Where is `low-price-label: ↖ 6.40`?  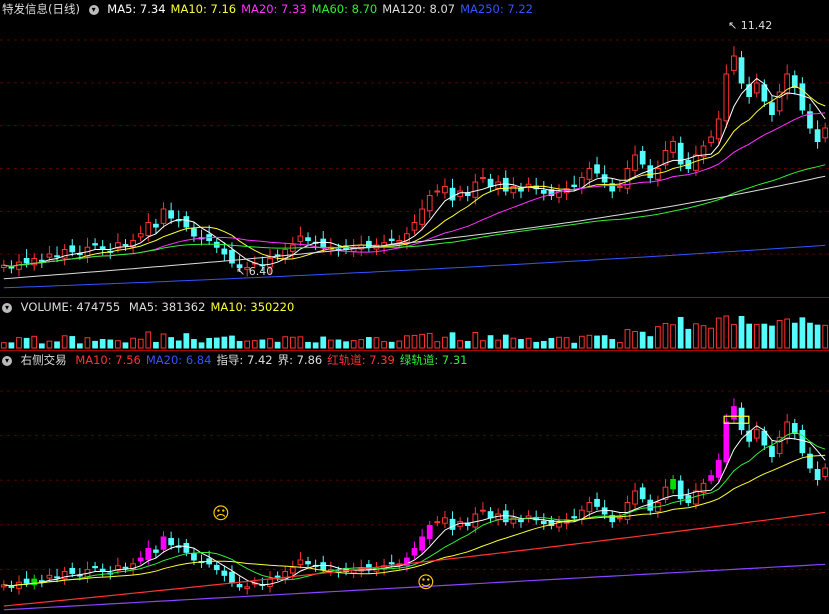 low-price-label: ↖ 6.40 is located at coordinates (255, 271).